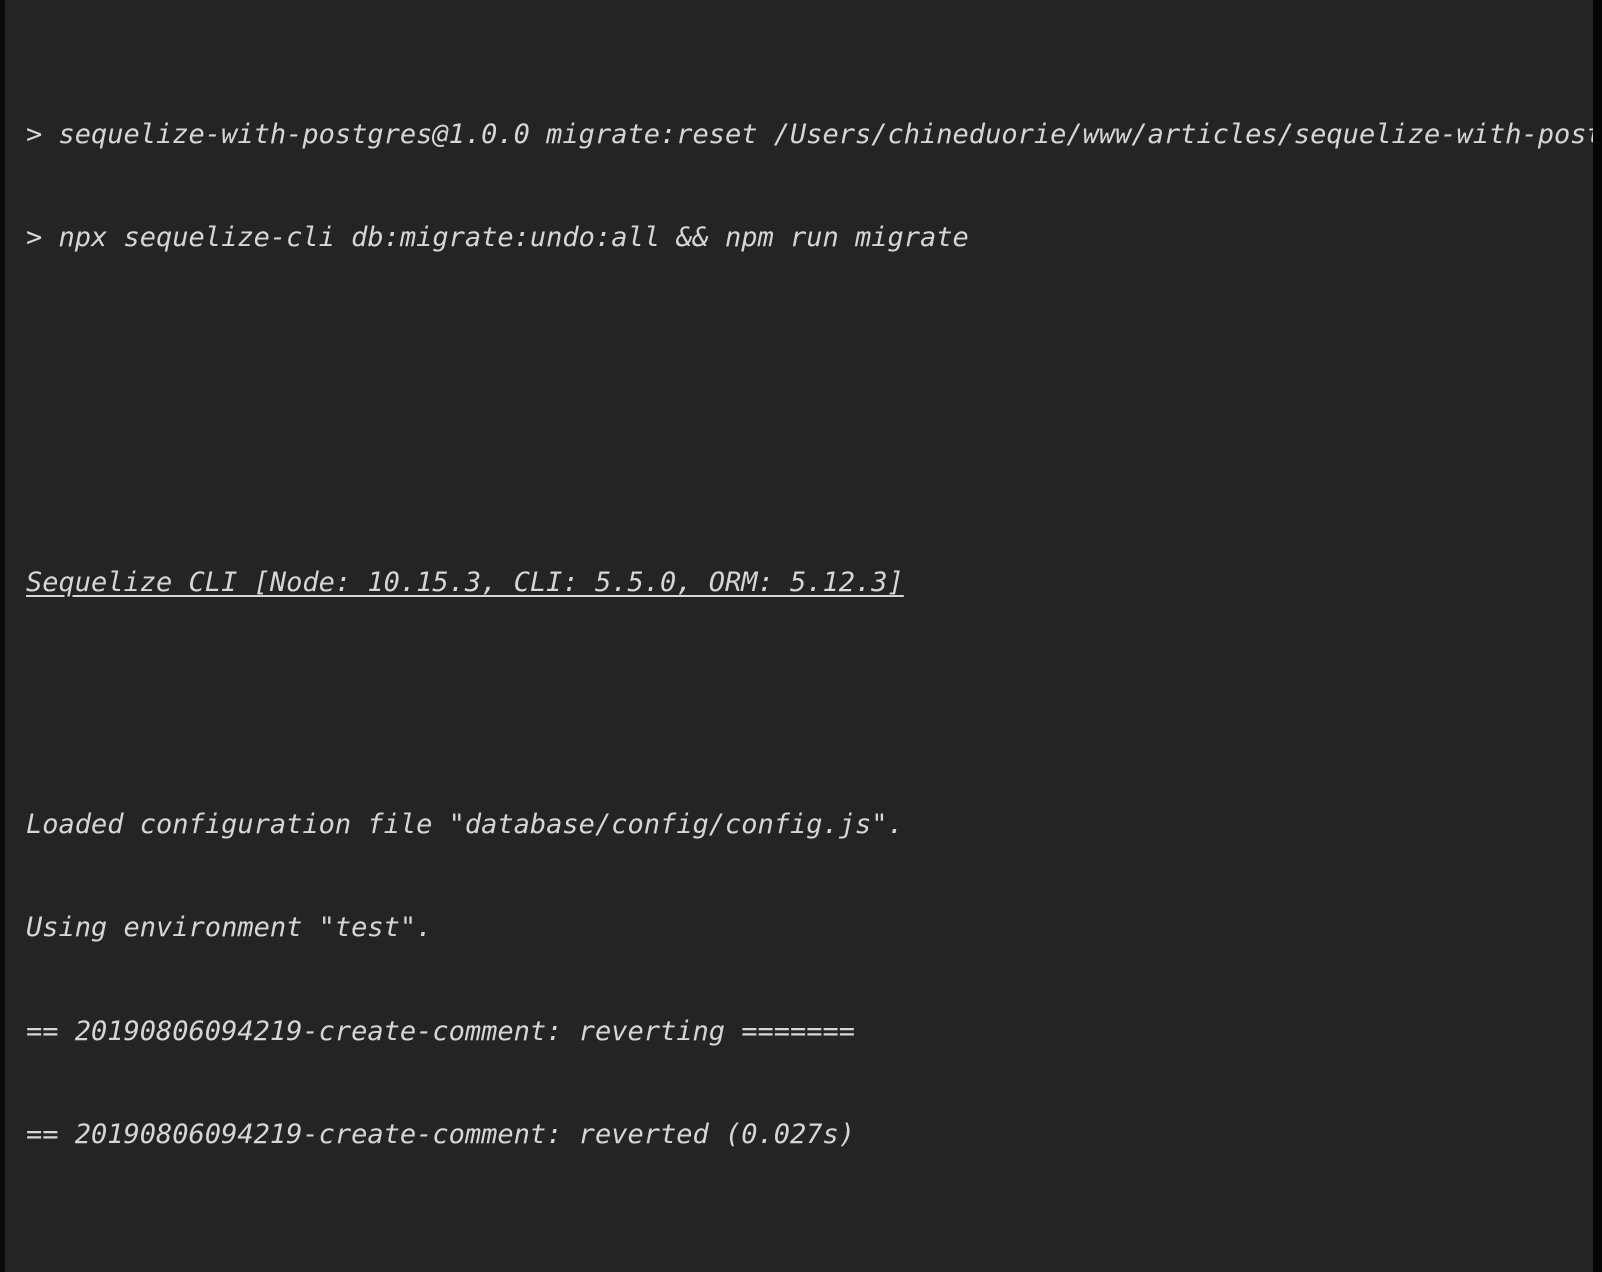 This screenshot has width=1602, height=1272. I want to click on terminal-line-using-environment: Using environment "test"., so click(229, 927).